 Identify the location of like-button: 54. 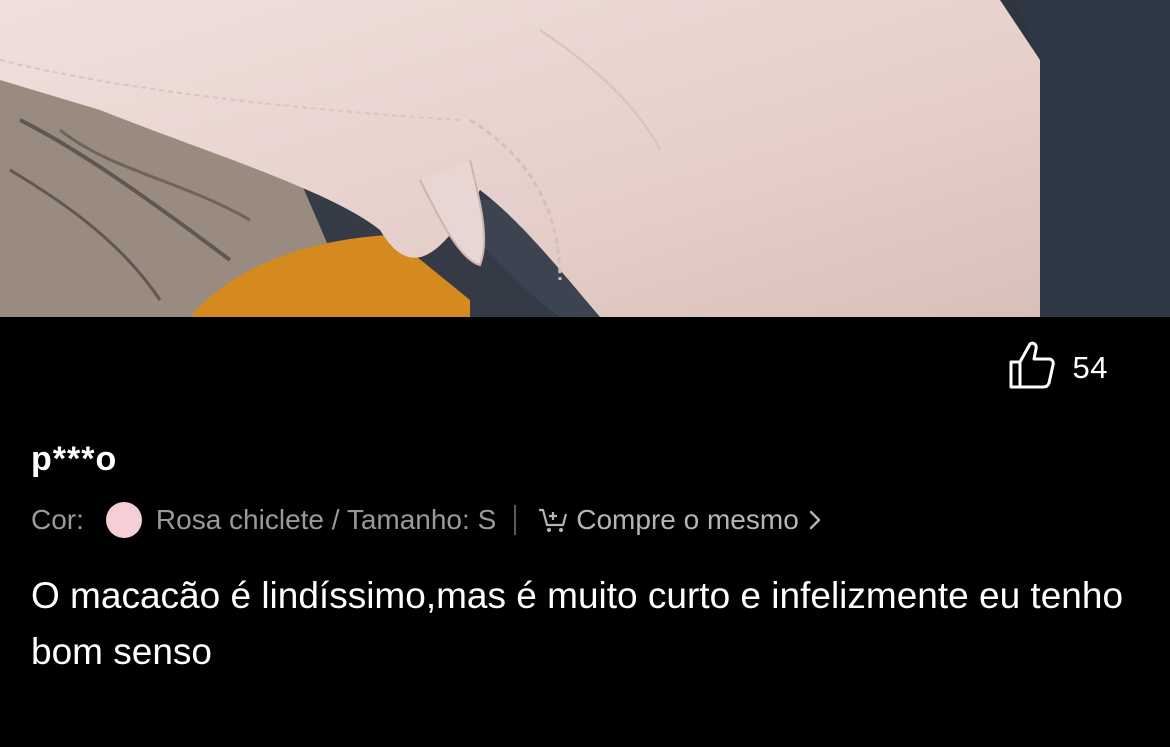
(1058, 367).